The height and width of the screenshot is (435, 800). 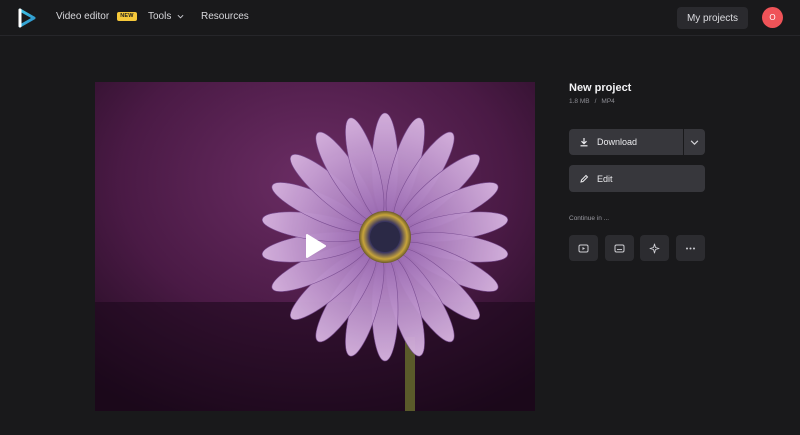 I want to click on subtitles-icon, so click(x=619, y=248).